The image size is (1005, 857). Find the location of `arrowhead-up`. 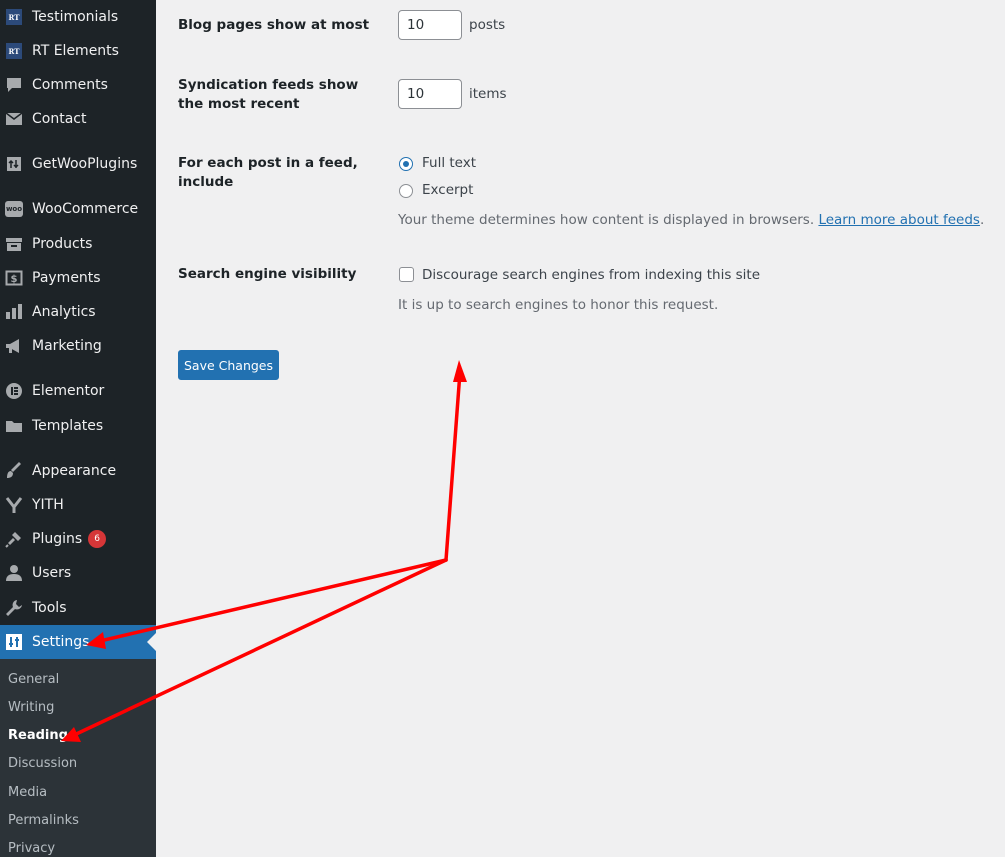

arrowhead-up is located at coordinates (460, 371).